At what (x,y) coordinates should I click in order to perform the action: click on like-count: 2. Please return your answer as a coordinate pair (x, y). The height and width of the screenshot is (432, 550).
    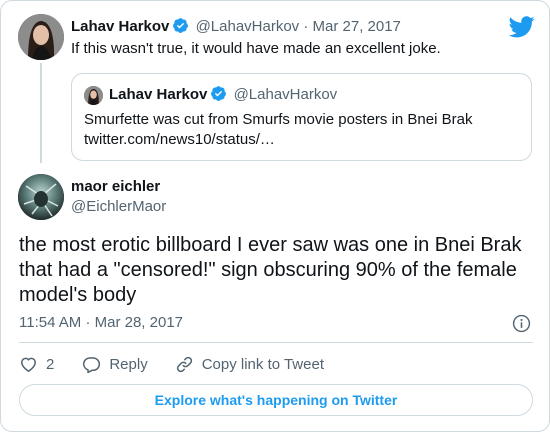
    Looking at the image, I should click on (50, 364).